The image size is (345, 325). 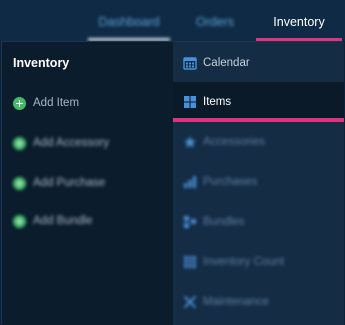 I want to click on calendar-label: Calendar, so click(x=226, y=63).